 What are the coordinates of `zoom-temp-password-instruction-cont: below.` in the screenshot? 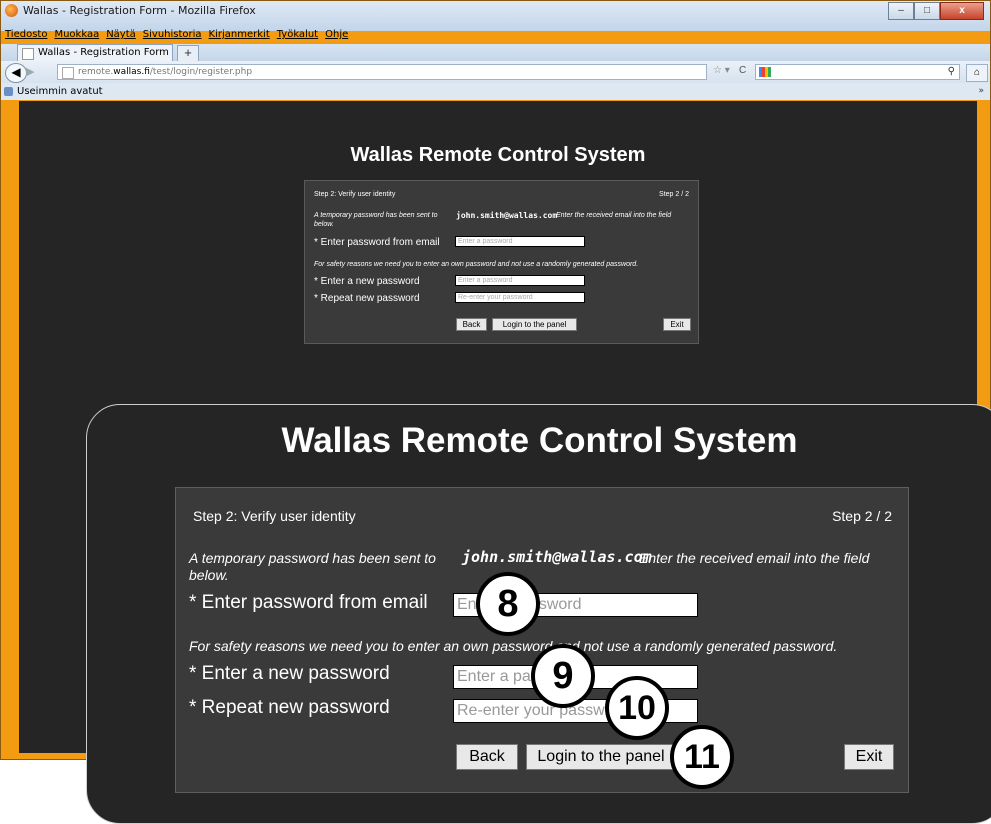 It's located at (209, 575).